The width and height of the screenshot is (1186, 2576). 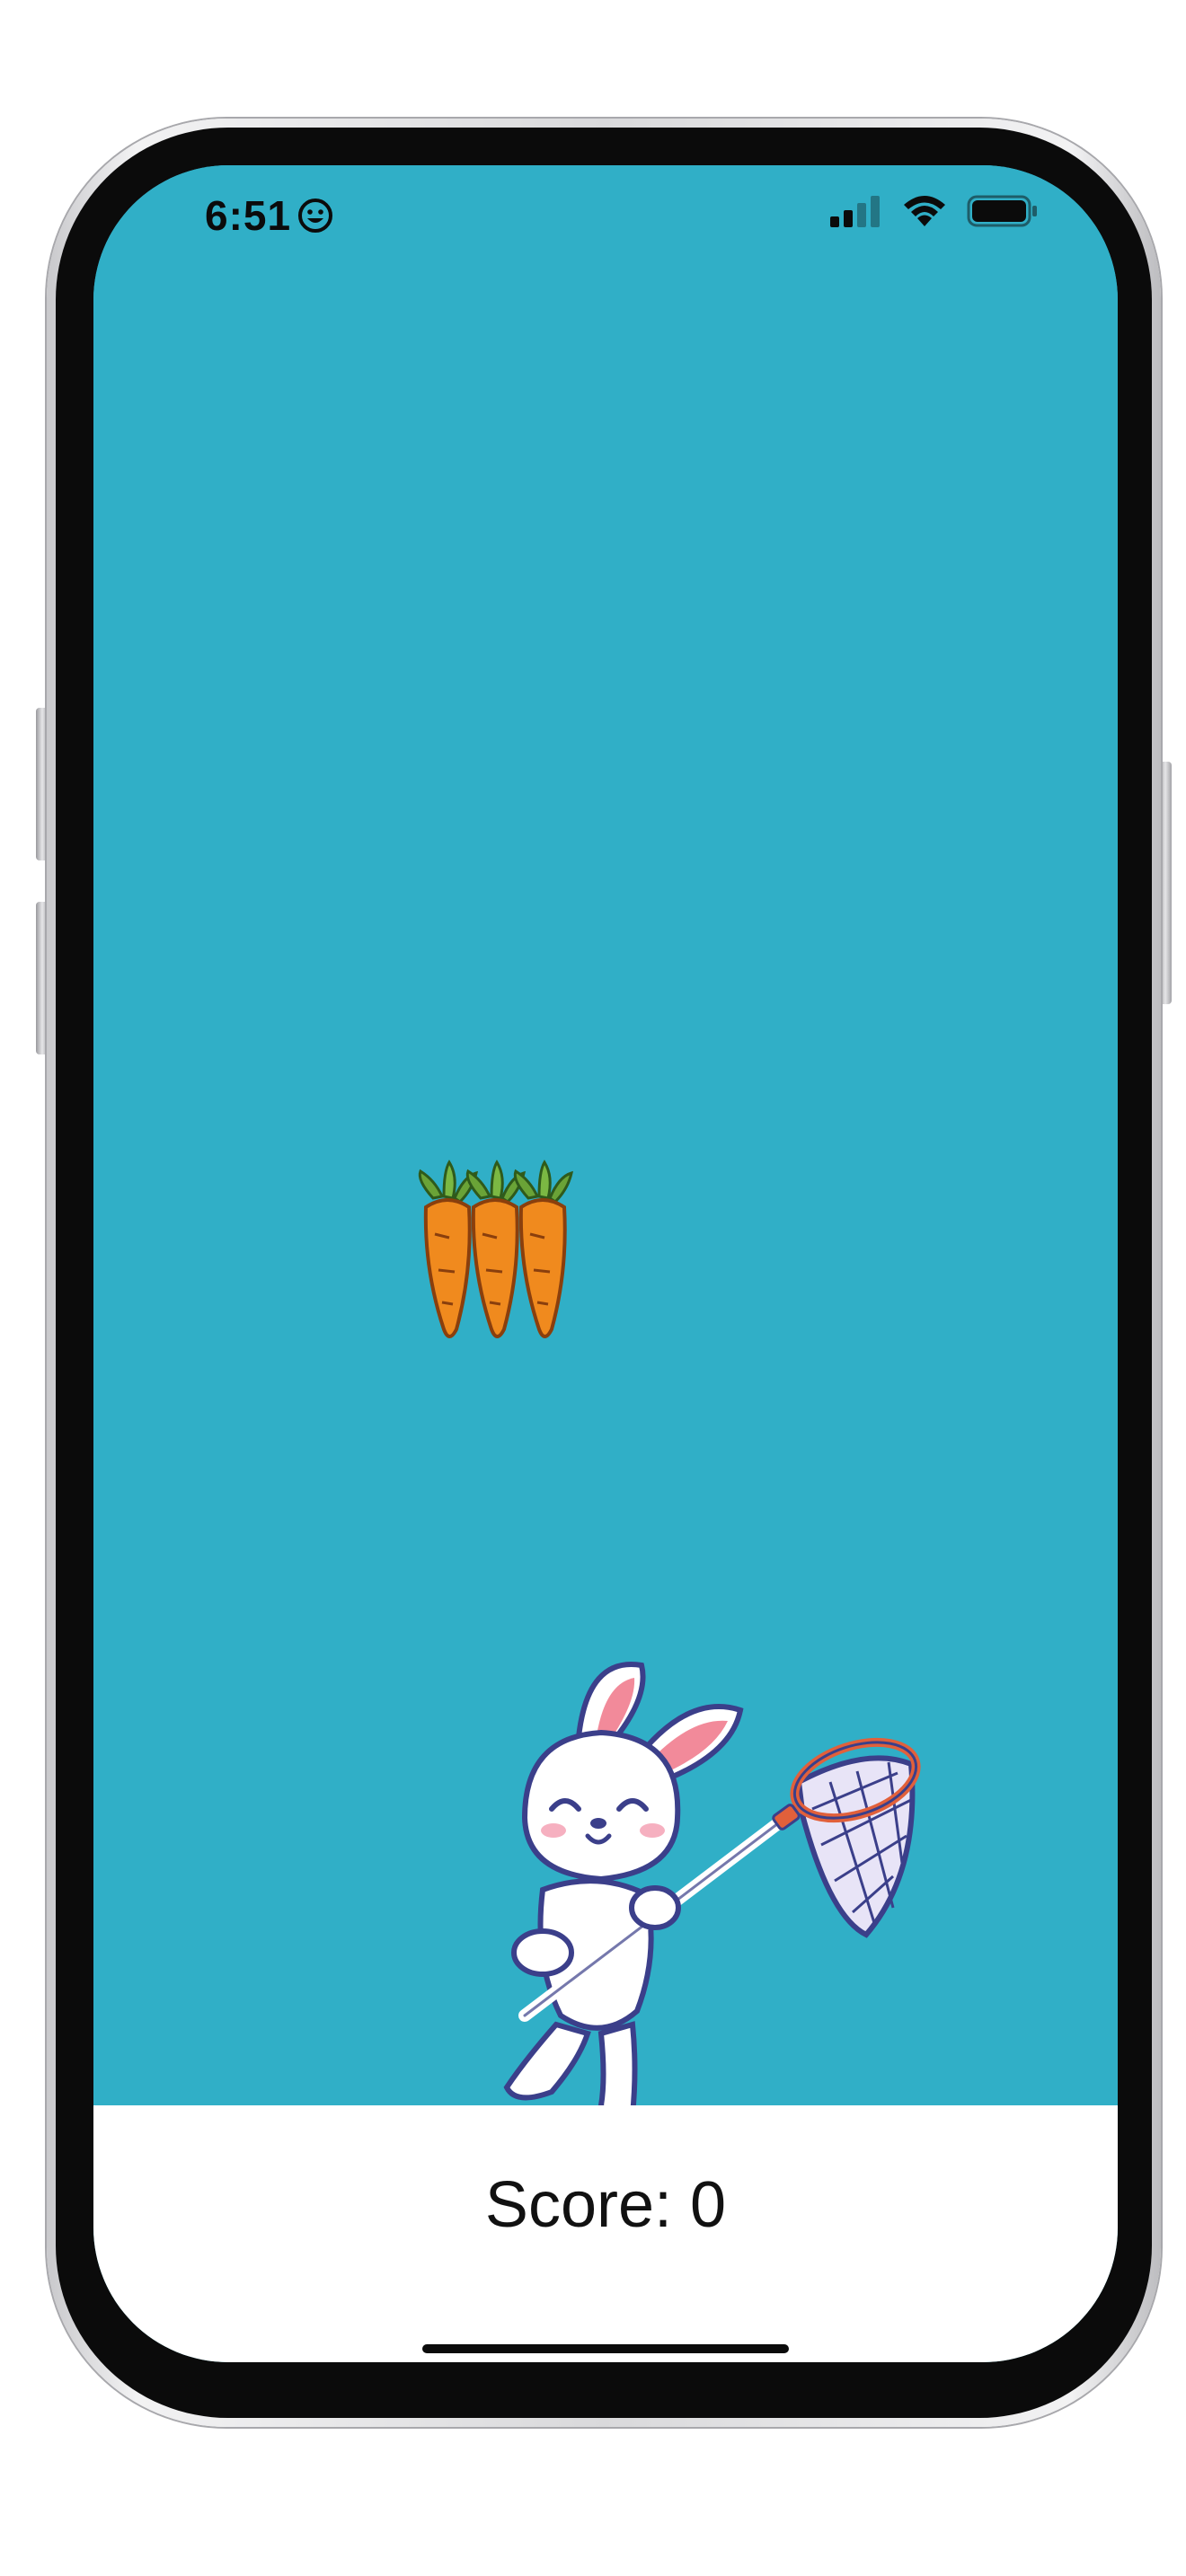 I want to click on cellular-signal-icon, so click(x=855, y=211).